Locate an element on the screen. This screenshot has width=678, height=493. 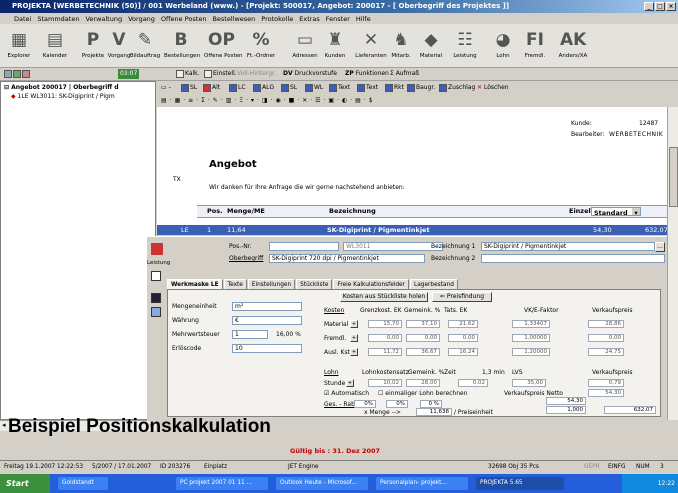
stunde-gemeink: 28,00 is located at coordinates (423, 383).